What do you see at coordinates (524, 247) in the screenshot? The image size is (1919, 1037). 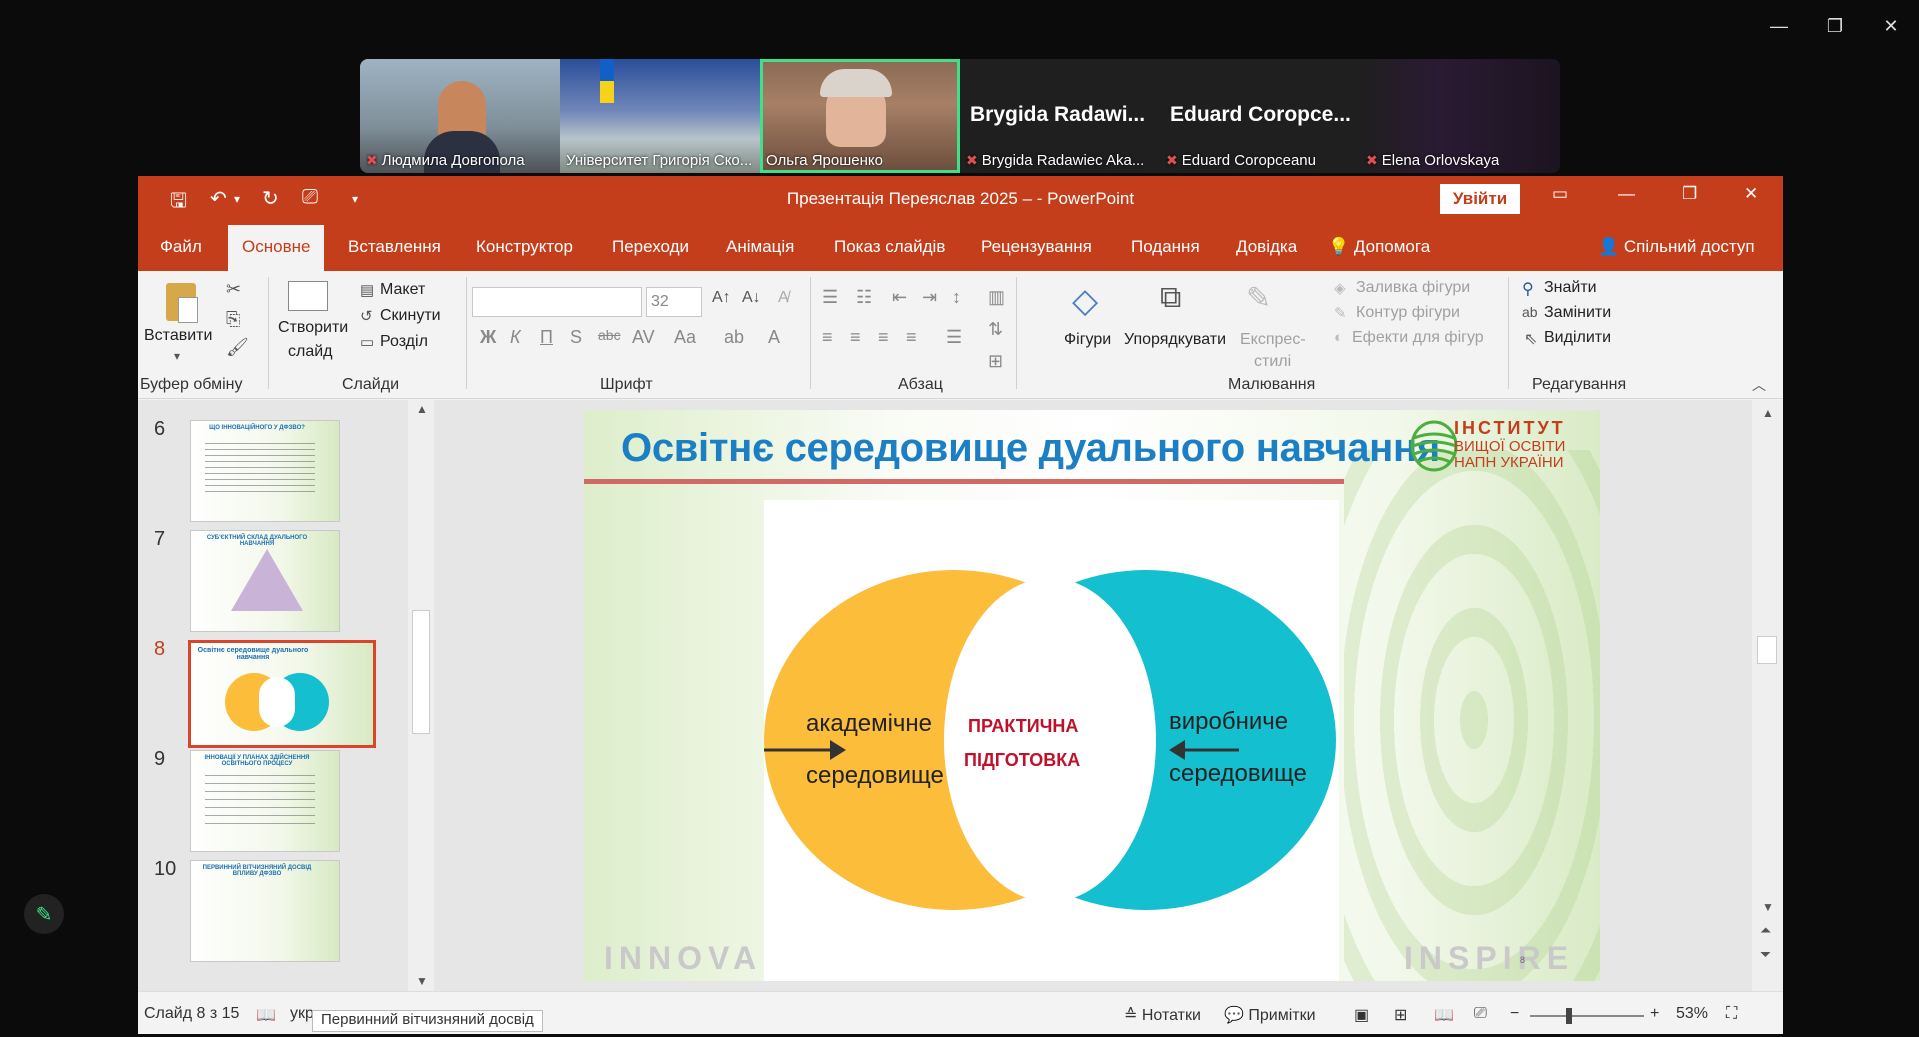 I see `tab-design: Конструктор` at bounding box center [524, 247].